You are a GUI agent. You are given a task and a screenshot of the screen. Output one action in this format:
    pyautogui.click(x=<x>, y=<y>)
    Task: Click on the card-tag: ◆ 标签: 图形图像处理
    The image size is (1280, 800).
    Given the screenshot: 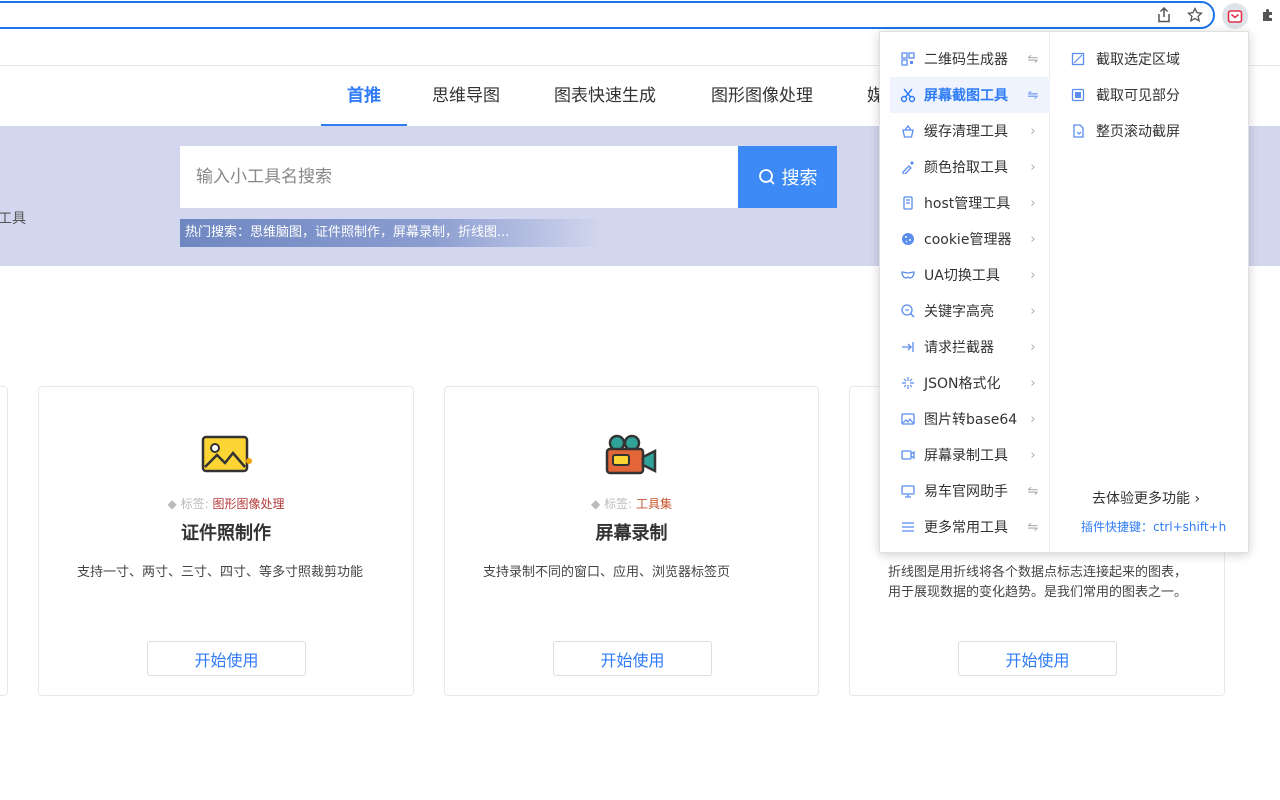 What is the action you would take?
    pyautogui.click(x=226, y=504)
    